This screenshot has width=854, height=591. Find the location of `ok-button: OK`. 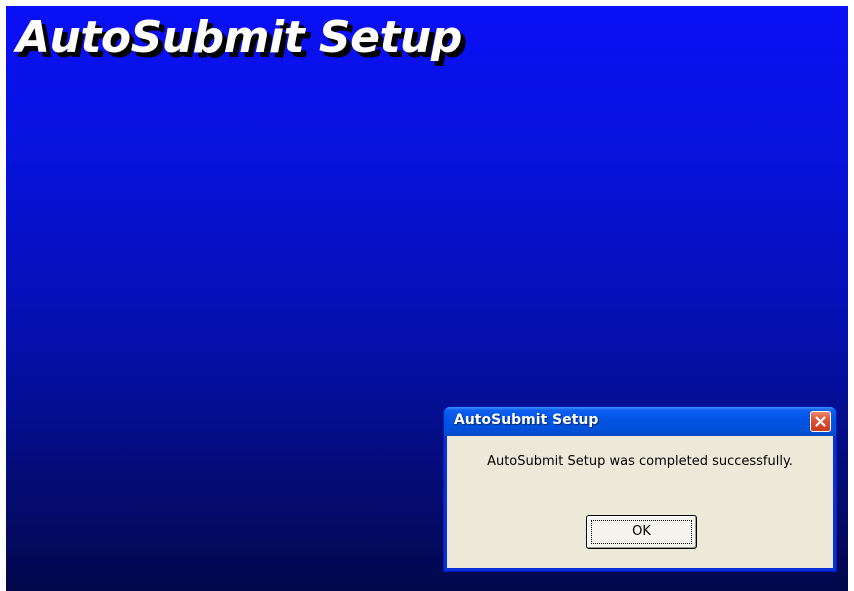

ok-button: OK is located at coordinates (641, 532).